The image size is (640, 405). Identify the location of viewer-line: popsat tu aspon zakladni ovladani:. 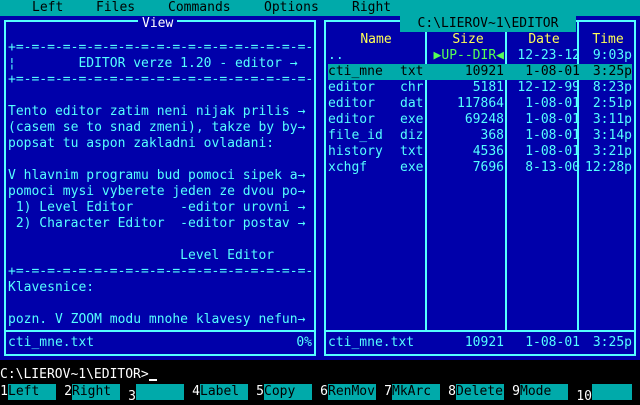
(141, 143).